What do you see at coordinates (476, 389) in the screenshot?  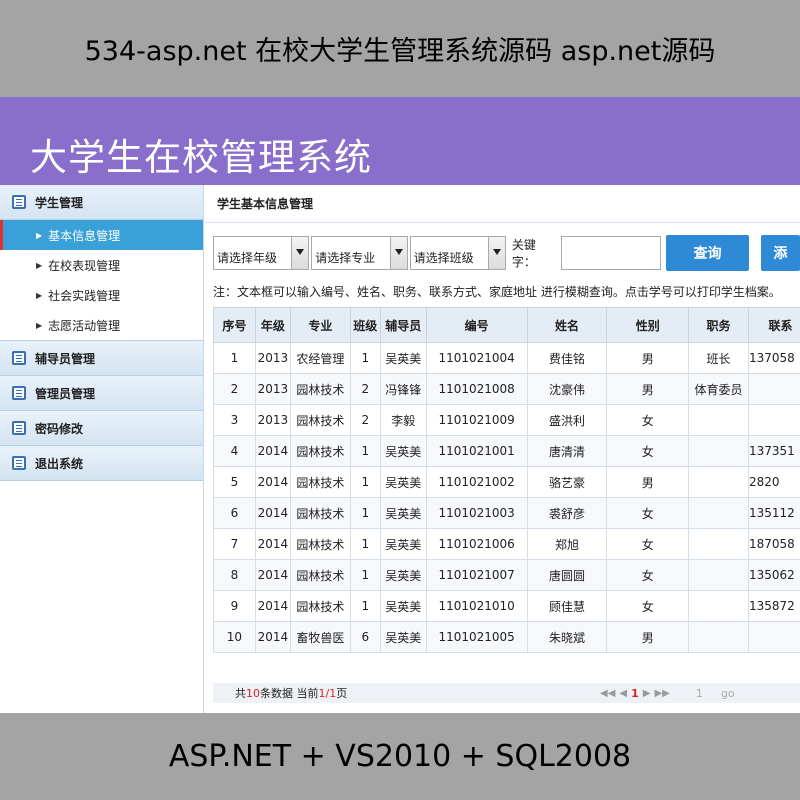 I see `student-id-cell: 1101021008` at bounding box center [476, 389].